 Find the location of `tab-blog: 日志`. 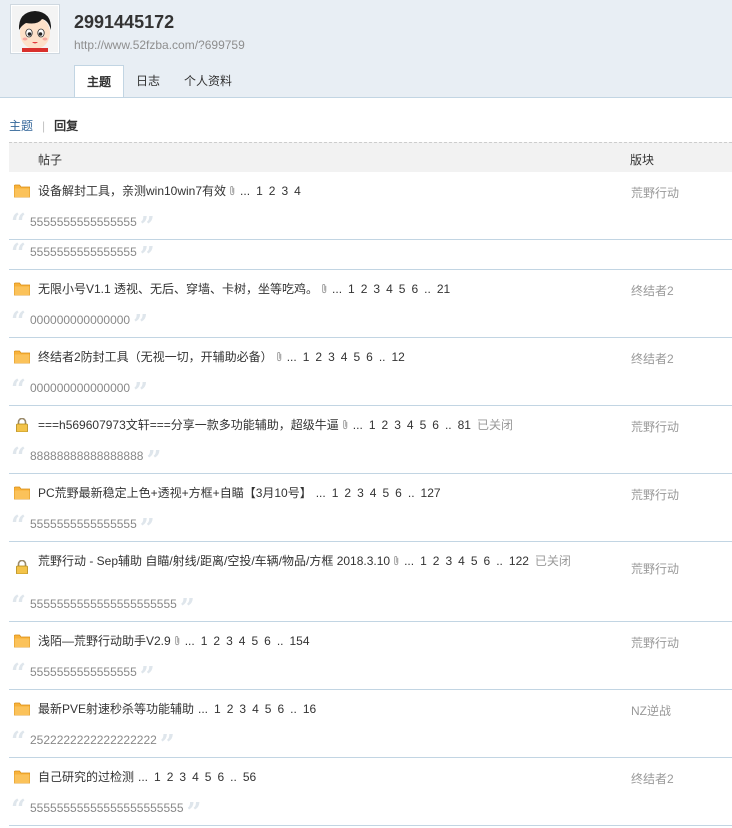

tab-blog: 日志 is located at coordinates (148, 80).